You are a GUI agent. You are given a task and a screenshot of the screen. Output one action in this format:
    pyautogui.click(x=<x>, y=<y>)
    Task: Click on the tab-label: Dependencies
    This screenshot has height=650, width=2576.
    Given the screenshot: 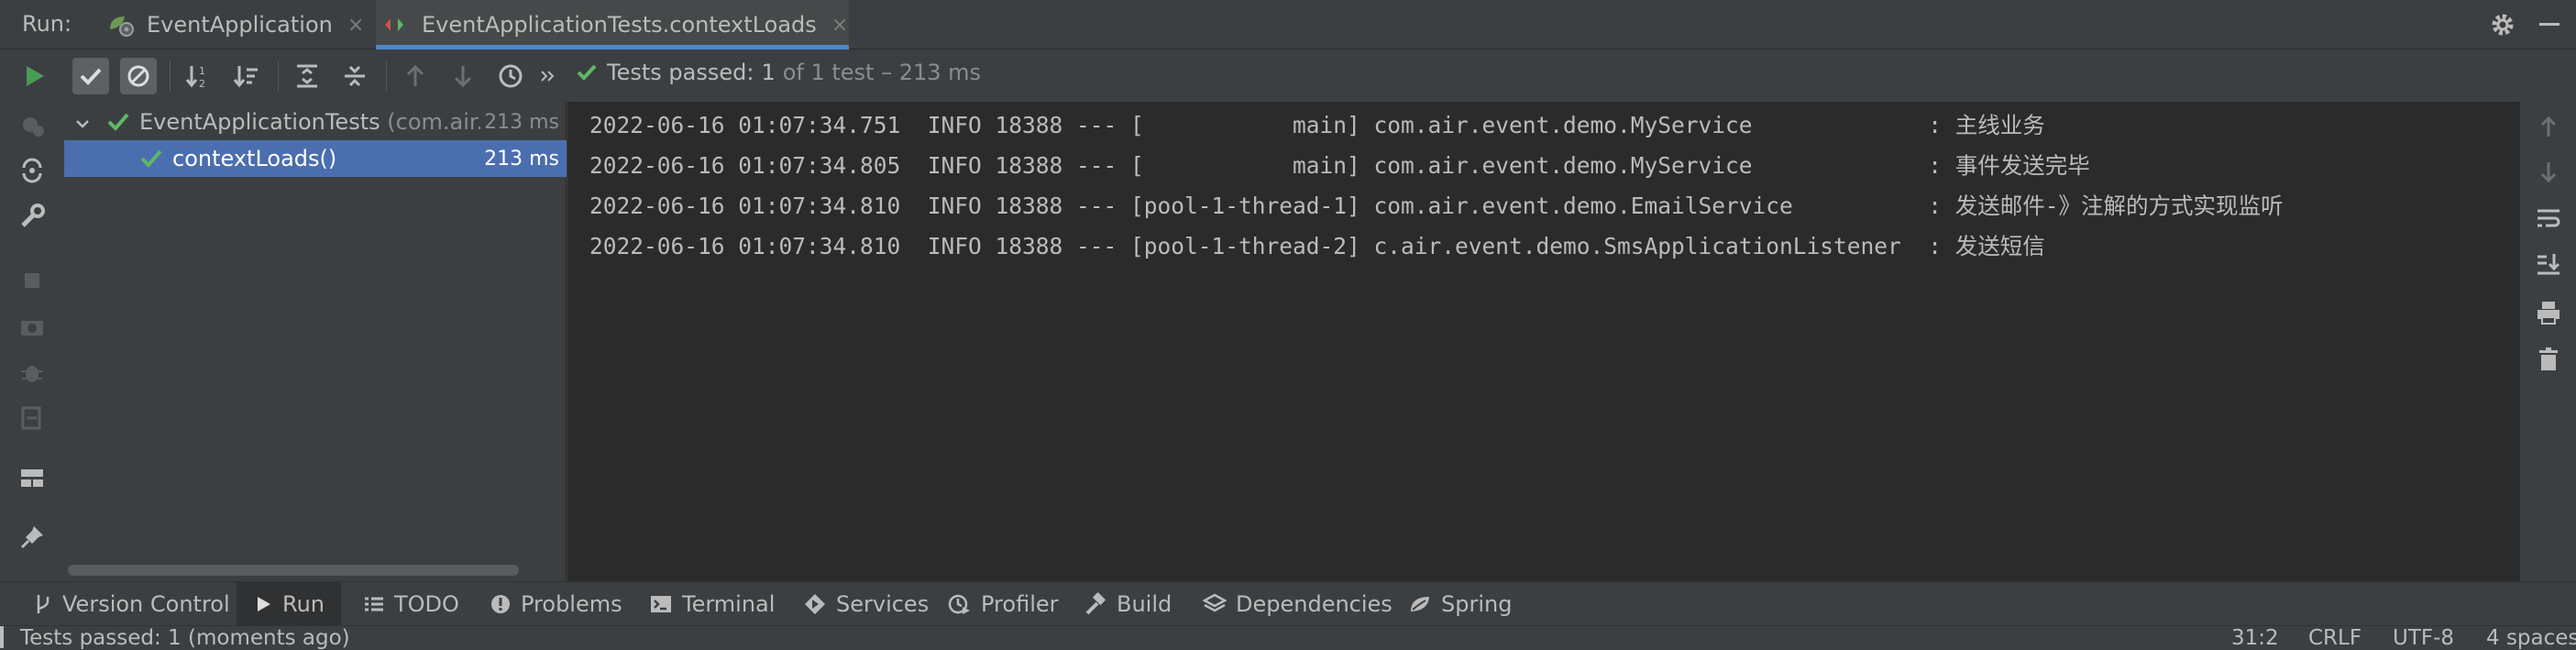 What is the action you would take?
    pyautogui.click(x=1314, y=604)
    